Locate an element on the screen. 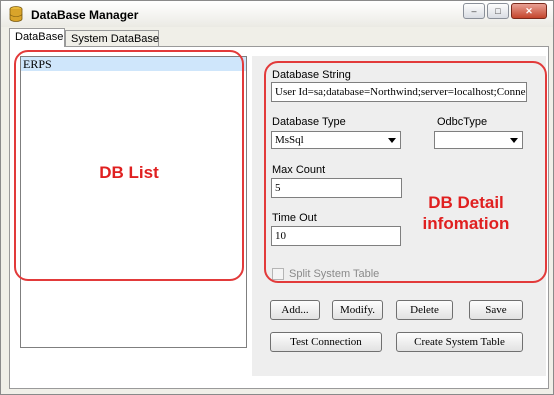  max-count-field: 5 is located at coordinates (336, 188).